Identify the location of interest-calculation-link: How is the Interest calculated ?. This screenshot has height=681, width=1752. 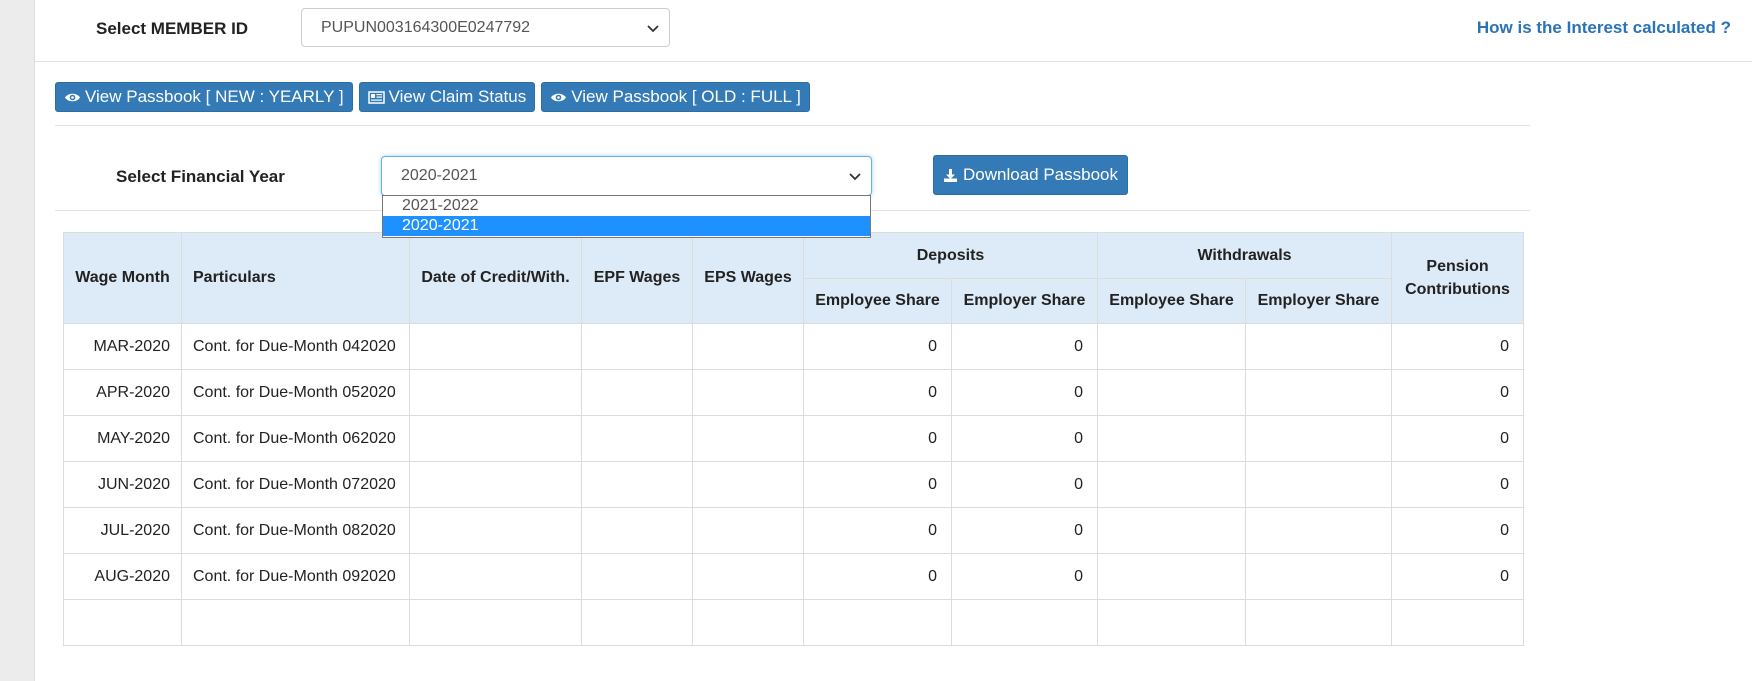
(1604, 28).